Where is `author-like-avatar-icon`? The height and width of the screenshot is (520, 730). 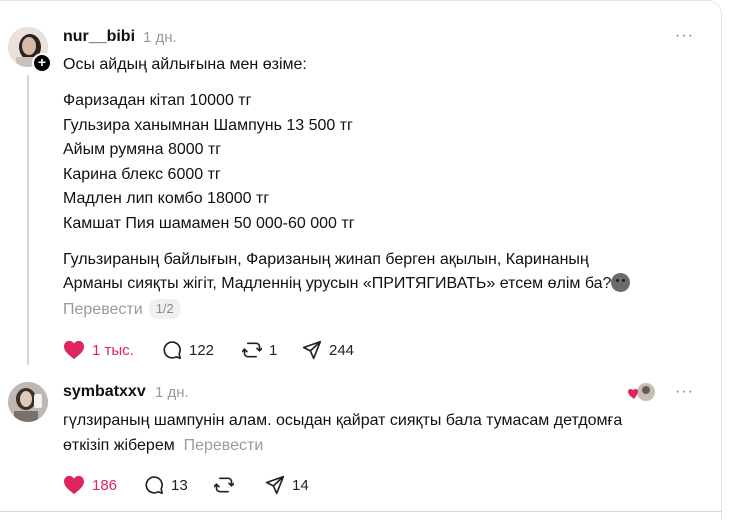
author-like-avatar-icon is located at coordinates (641, 392).